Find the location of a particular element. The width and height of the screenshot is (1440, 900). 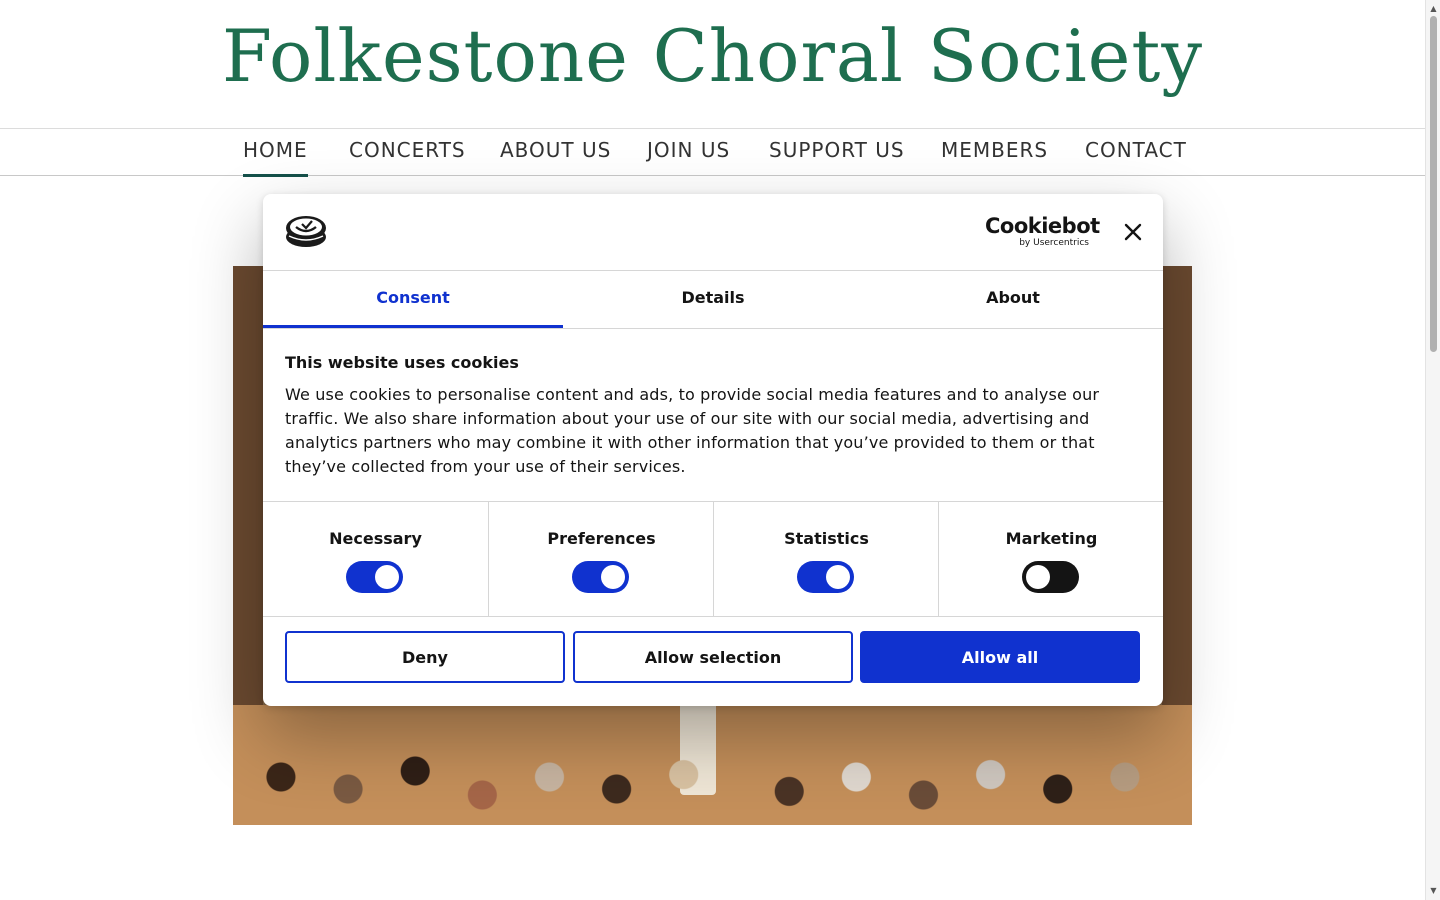

cookiebot-logo: Cookiebot by Usercentrics is located at coordinates (1042, 232).